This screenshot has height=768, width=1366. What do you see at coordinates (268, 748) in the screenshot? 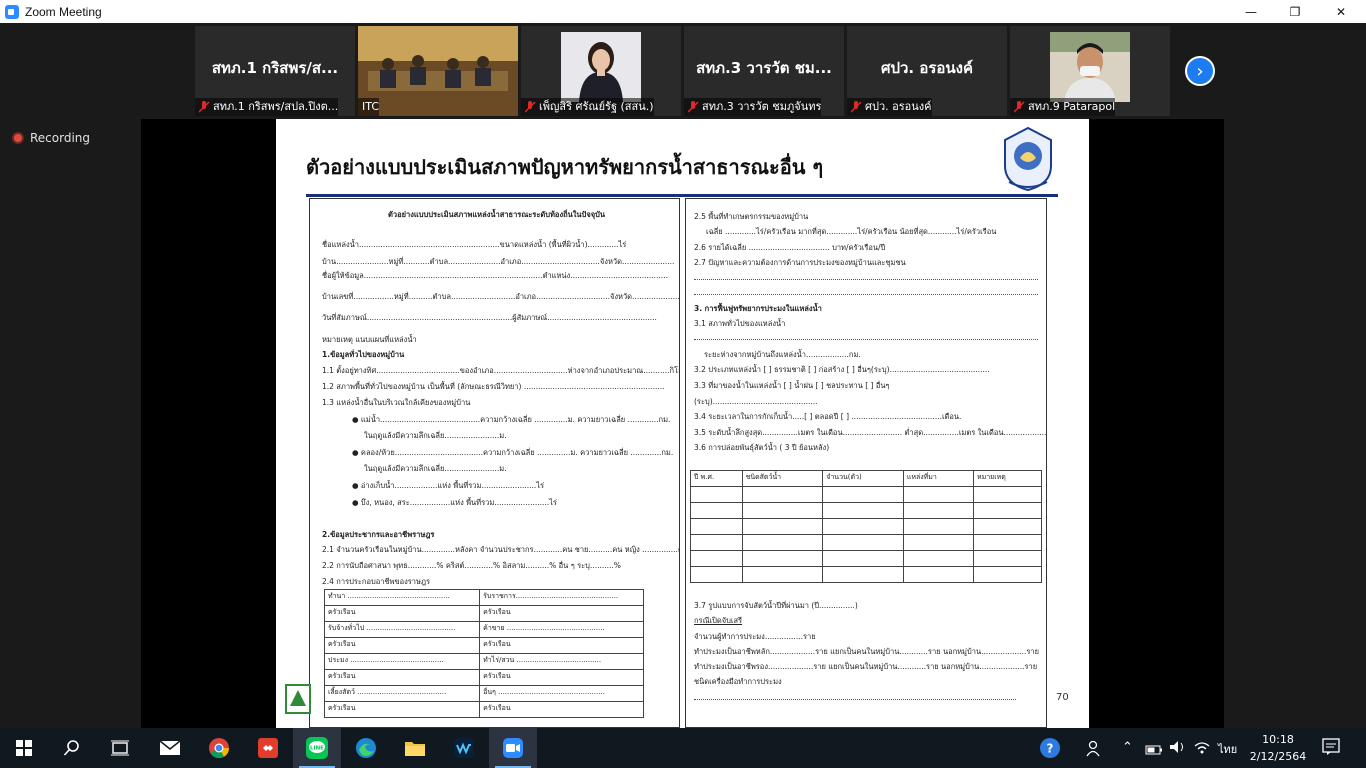
I see `anydesk-app-button` at bounding box center [268, 748].